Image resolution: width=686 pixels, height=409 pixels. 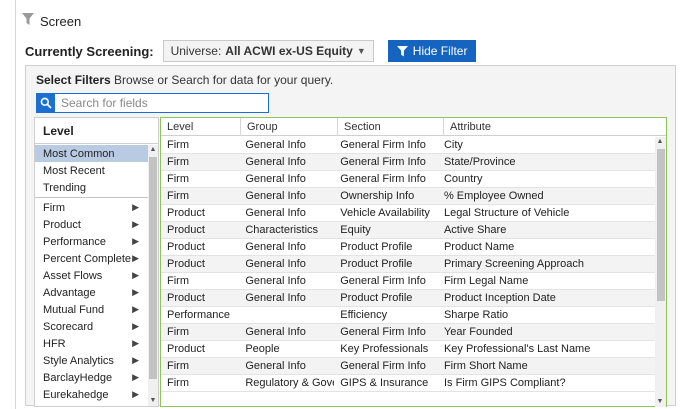 What do you see at coordinates (361, 51) in the screenshot?
I see `chevron-down-icon: ▼` at bounding box center [361, 51].